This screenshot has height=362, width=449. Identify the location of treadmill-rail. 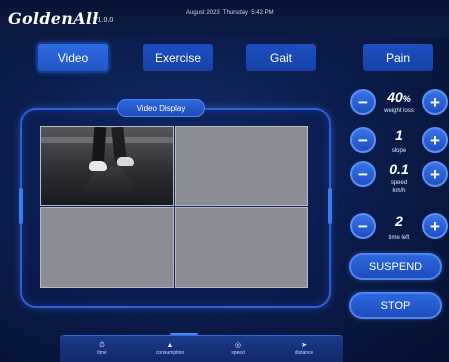
(107, 140).